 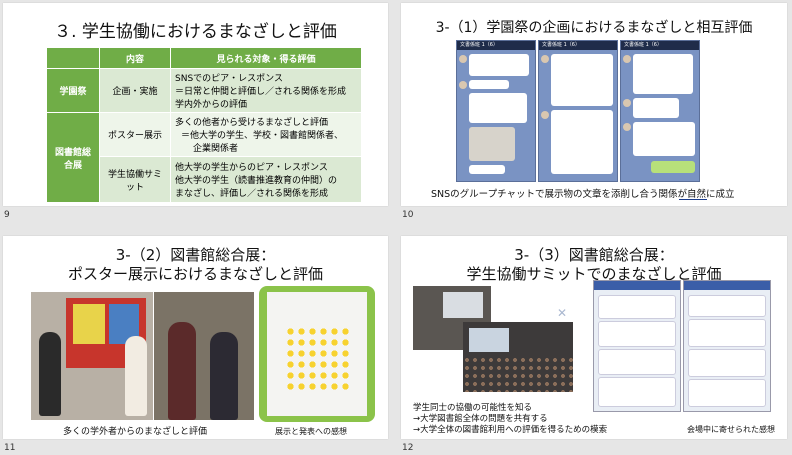 I want to click on cell-line: ＝他大学の学生、学校・図書館関係者、, so click(x=262, y=136).